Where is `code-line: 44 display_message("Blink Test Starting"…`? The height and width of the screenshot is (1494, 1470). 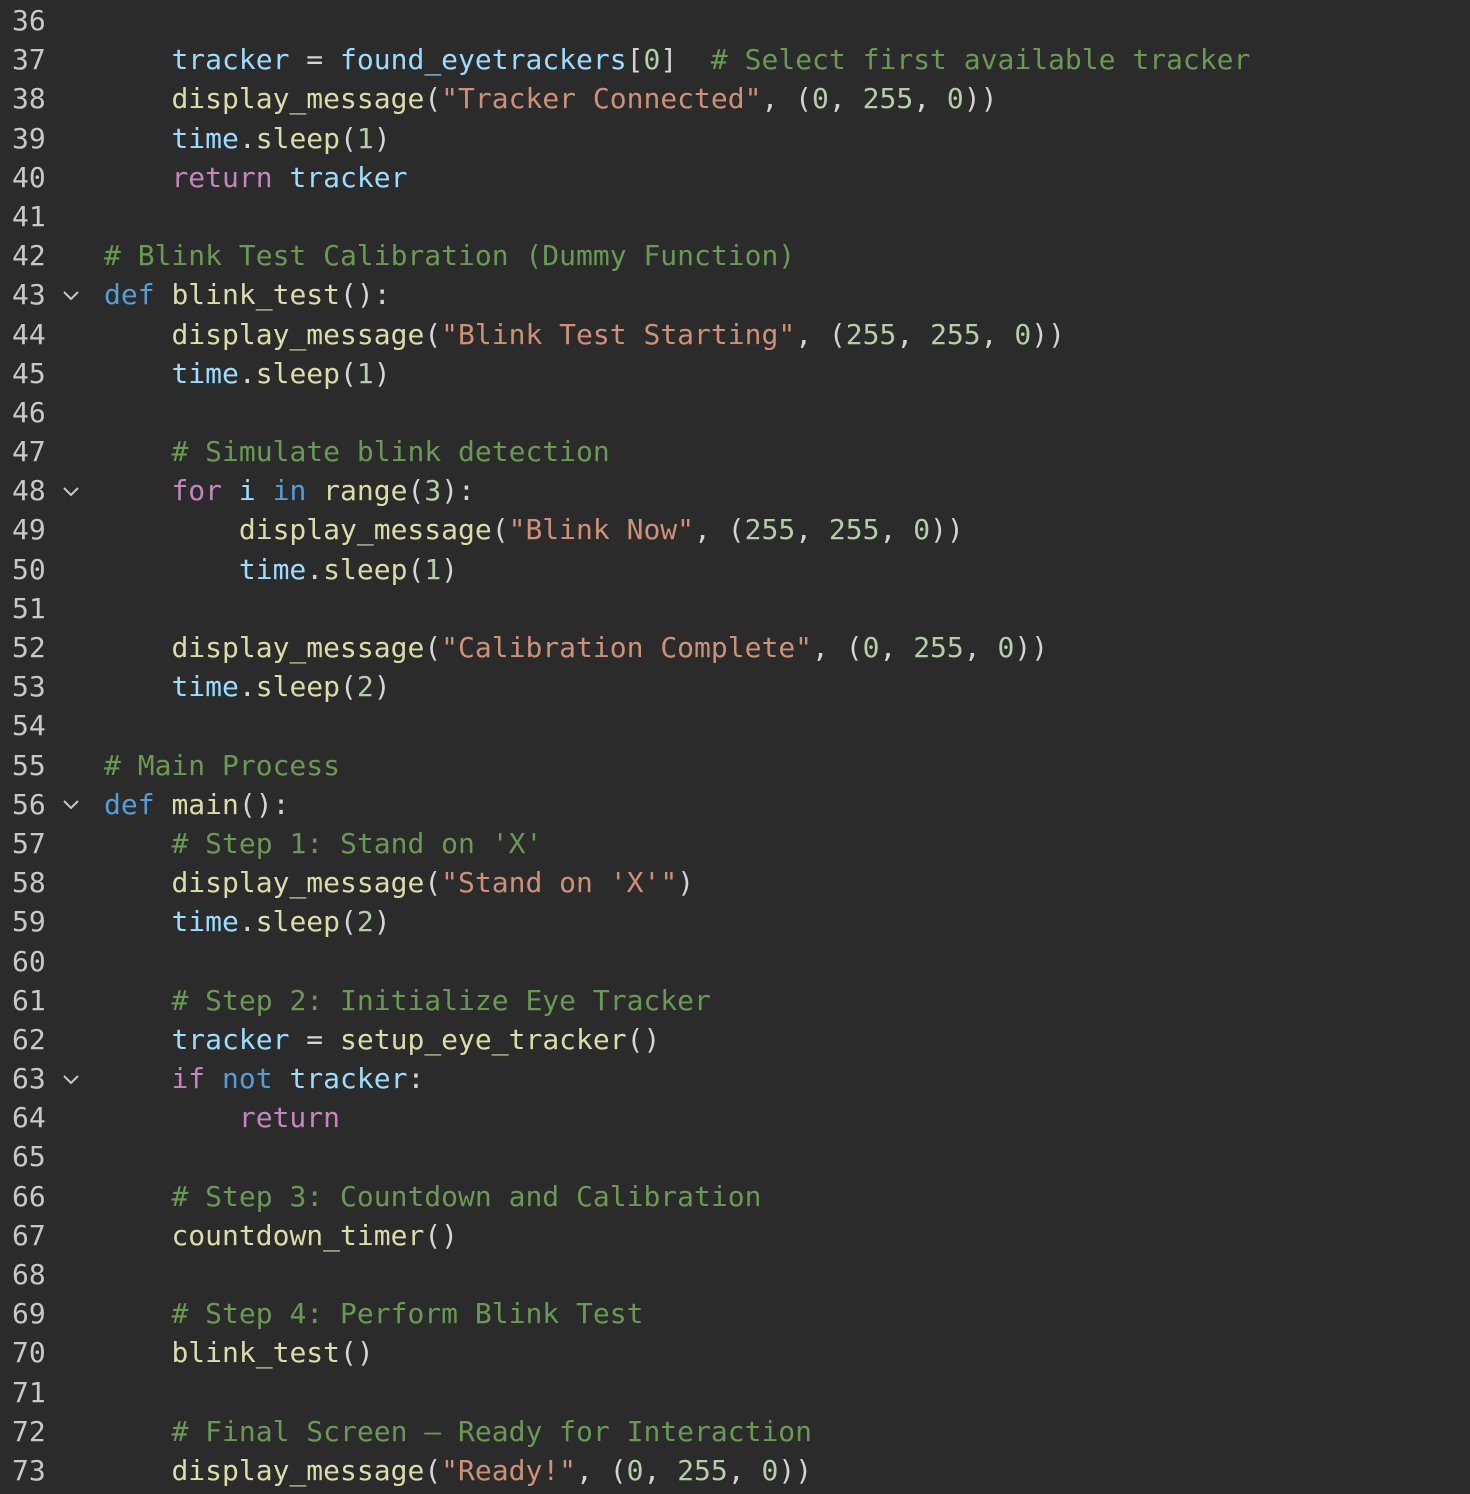
code-line: 44 display_message("Blink Test Starting"… is located at coordinates (735, 334).